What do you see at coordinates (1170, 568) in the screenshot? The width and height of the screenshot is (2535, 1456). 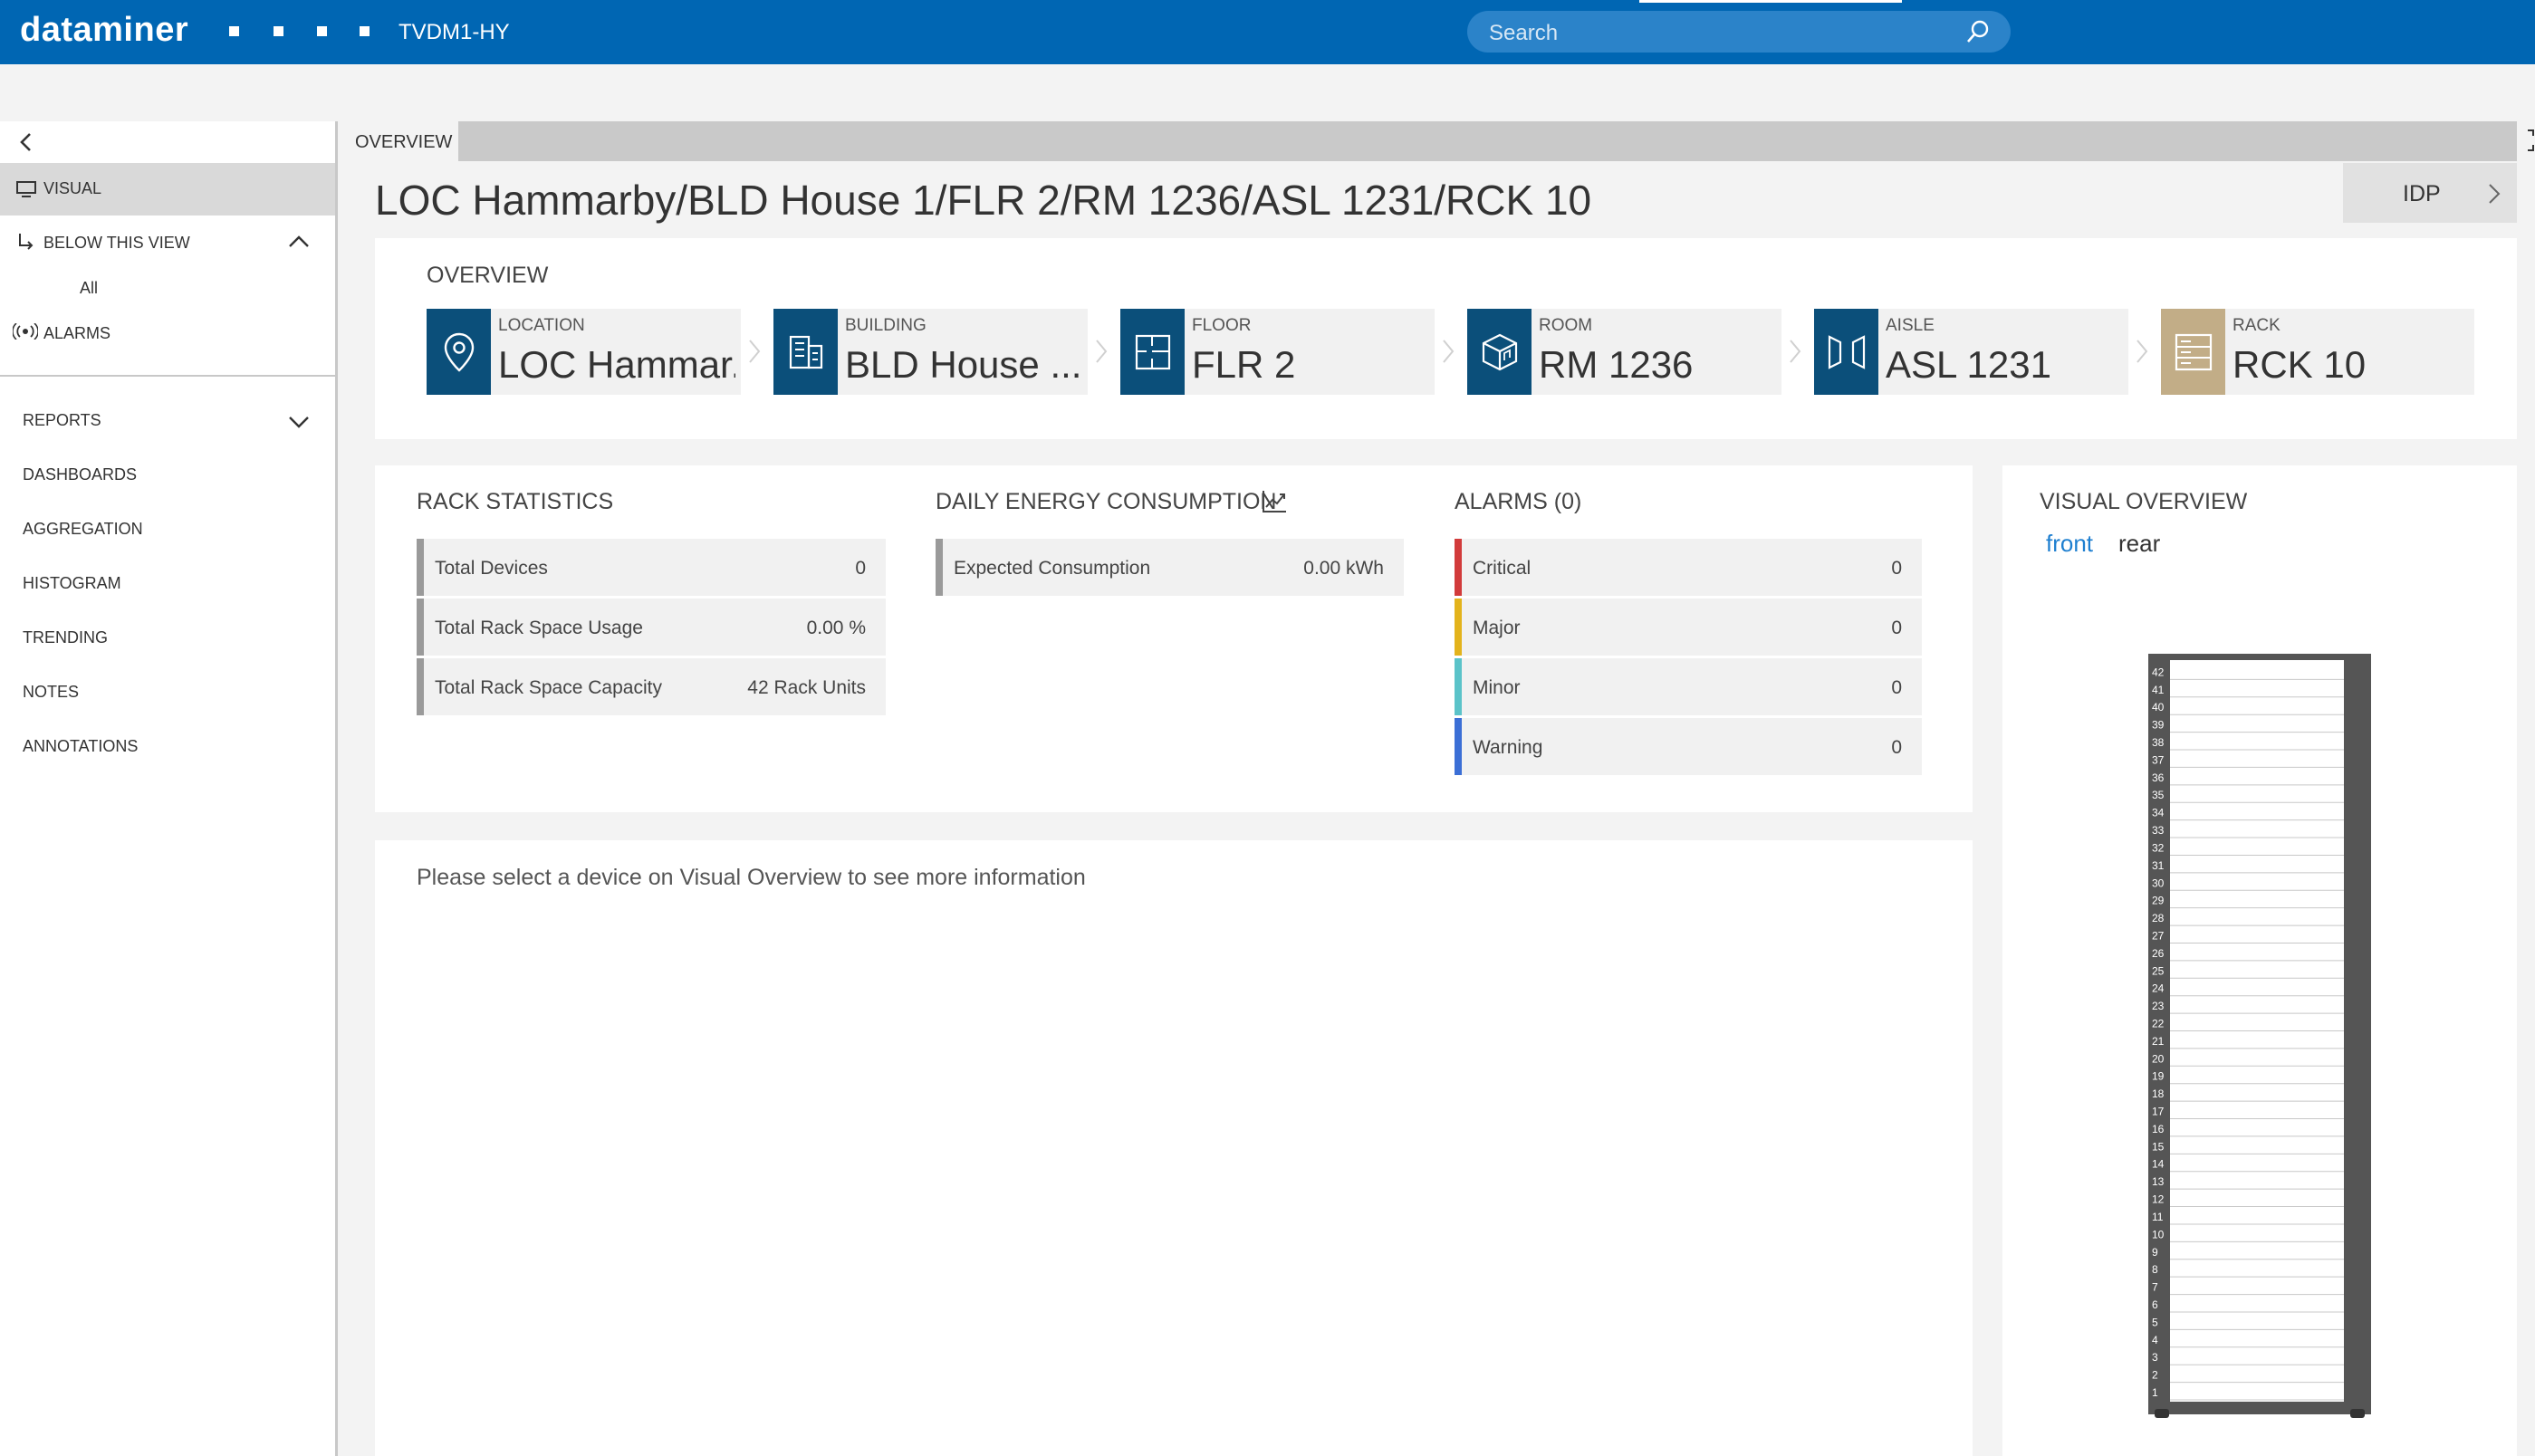 I see `stat-row: Expected Consumption 0.00 kWh` at bounding box center [1170, 568].